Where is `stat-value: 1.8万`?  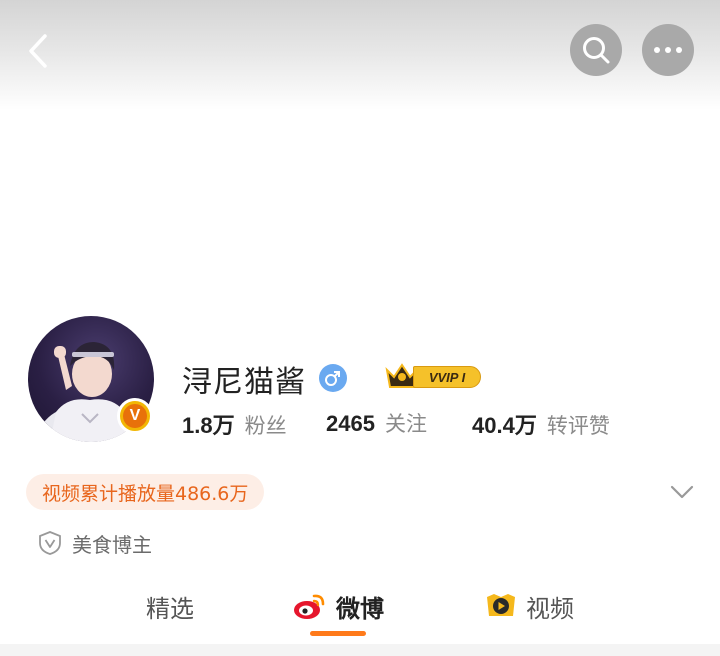
stat-value: 1.8万 is located at coordinates (208, 425).